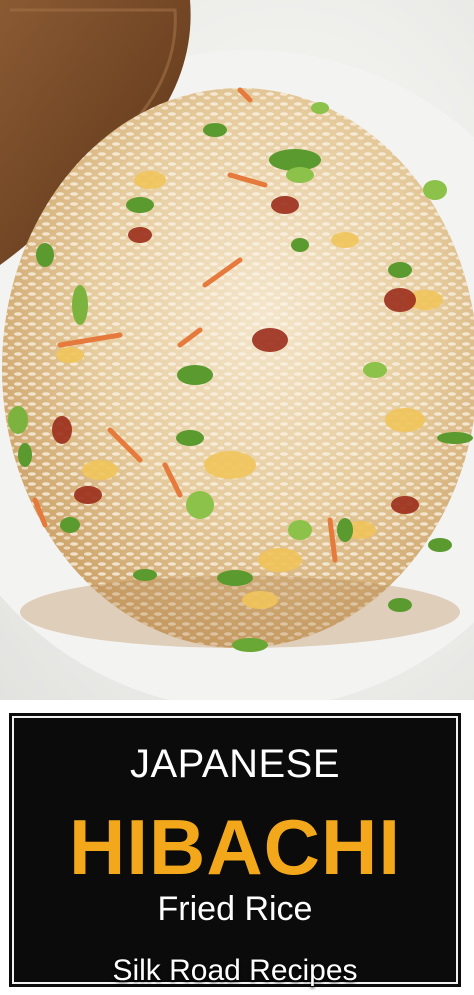 This screenshot has width=474, height=995. I want to click on title-dish: Fried Rice, so click(235, 909).